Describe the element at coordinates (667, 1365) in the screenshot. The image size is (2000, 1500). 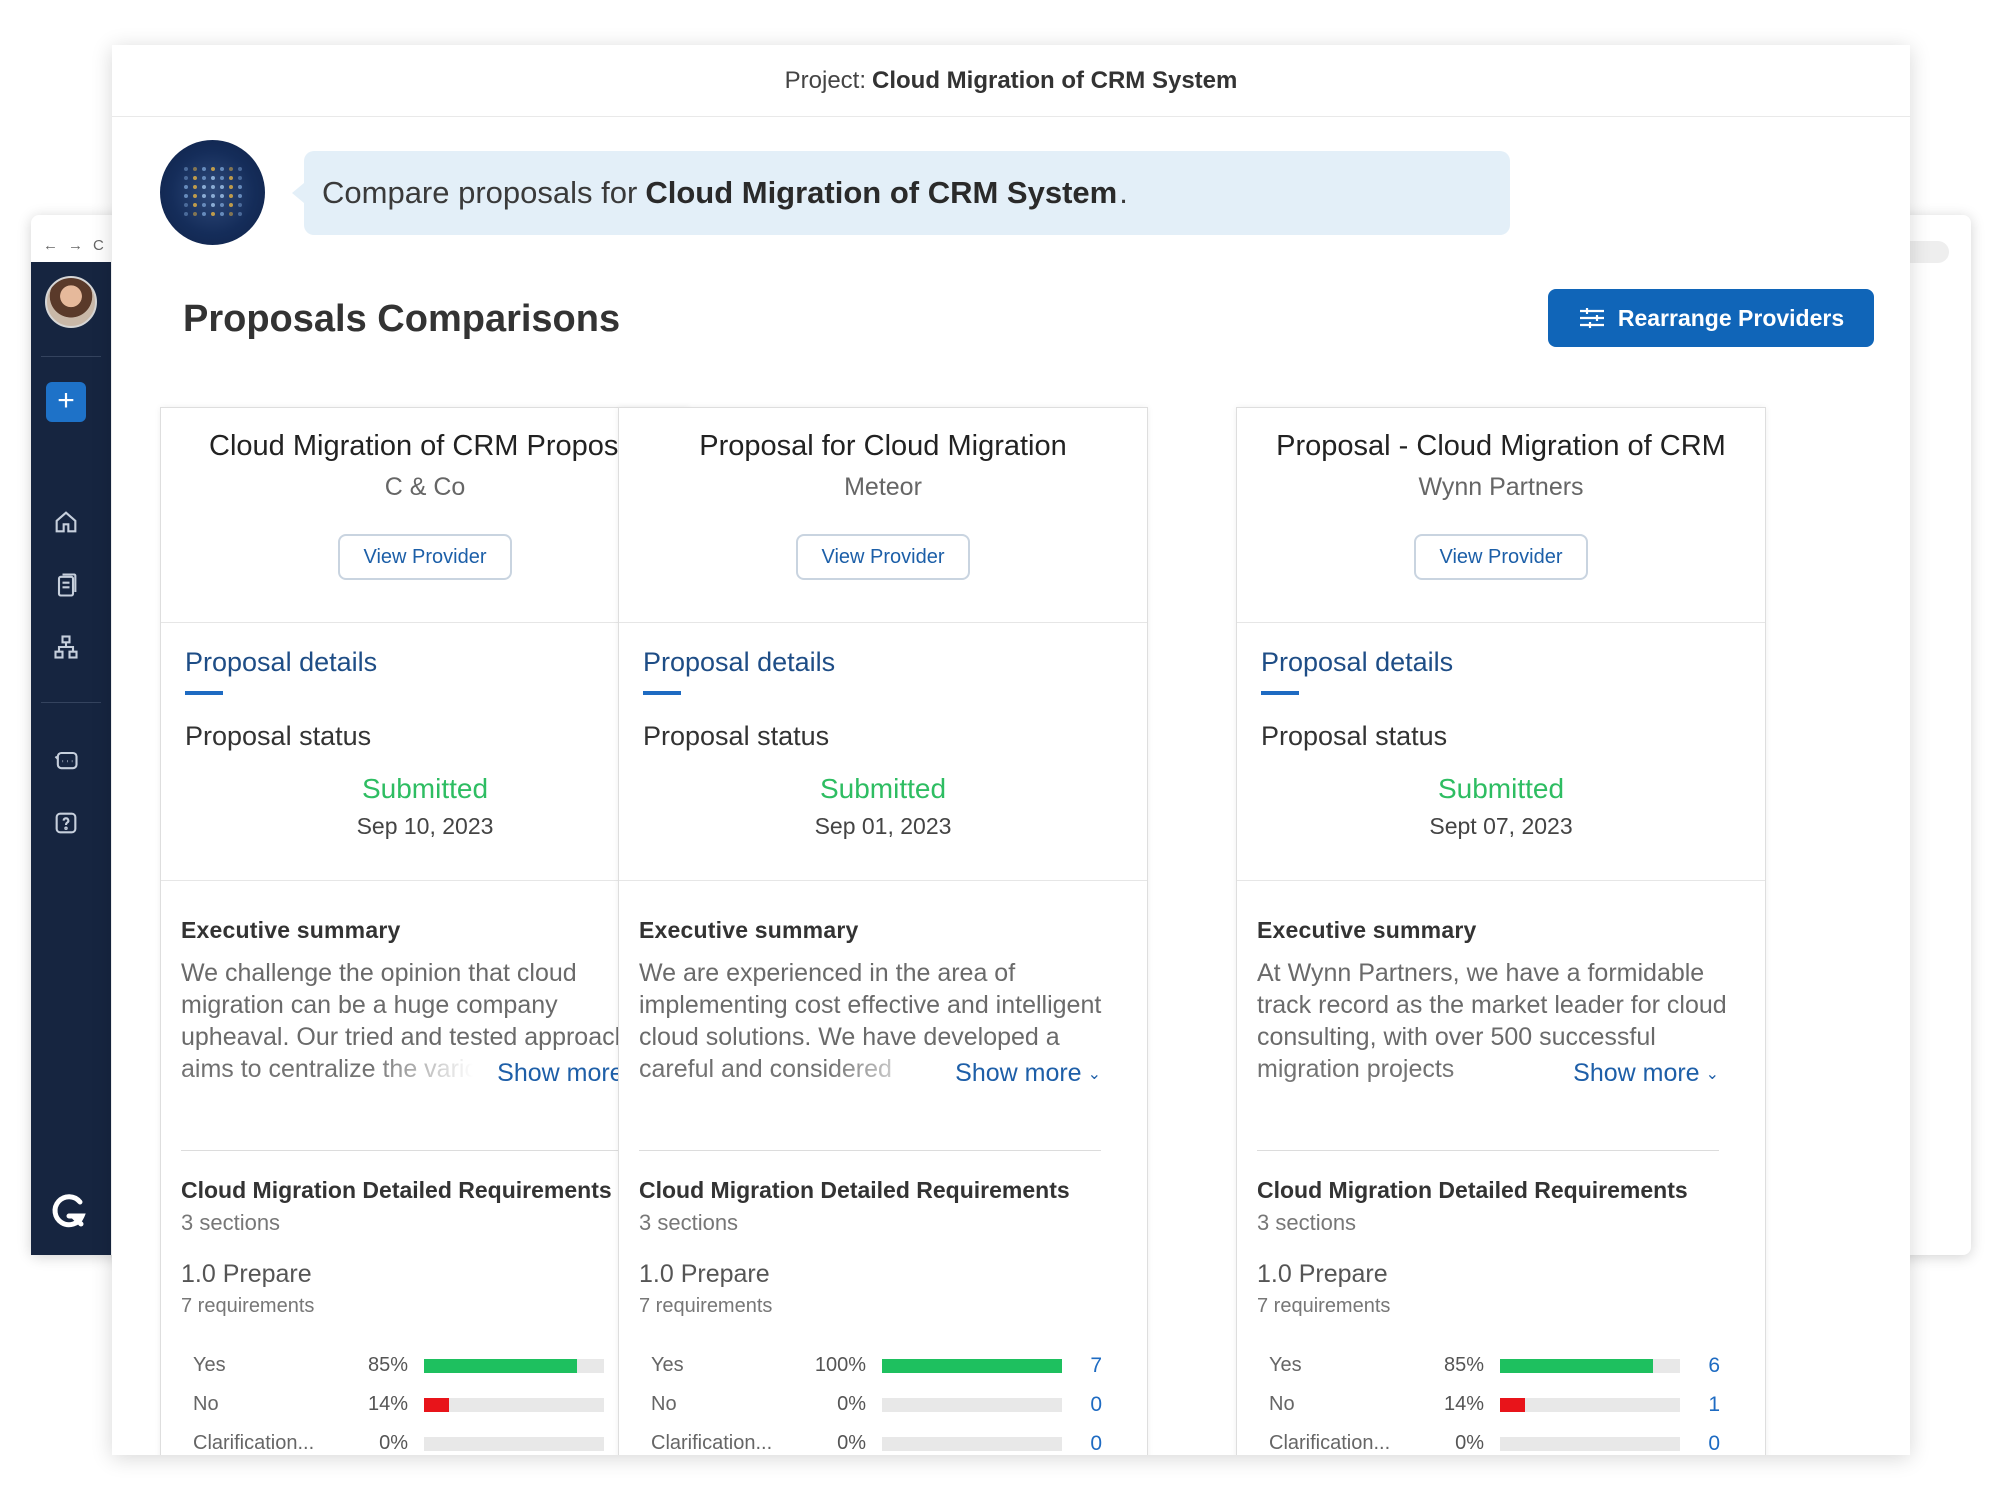
I see `bar-label: Yes` at that location.